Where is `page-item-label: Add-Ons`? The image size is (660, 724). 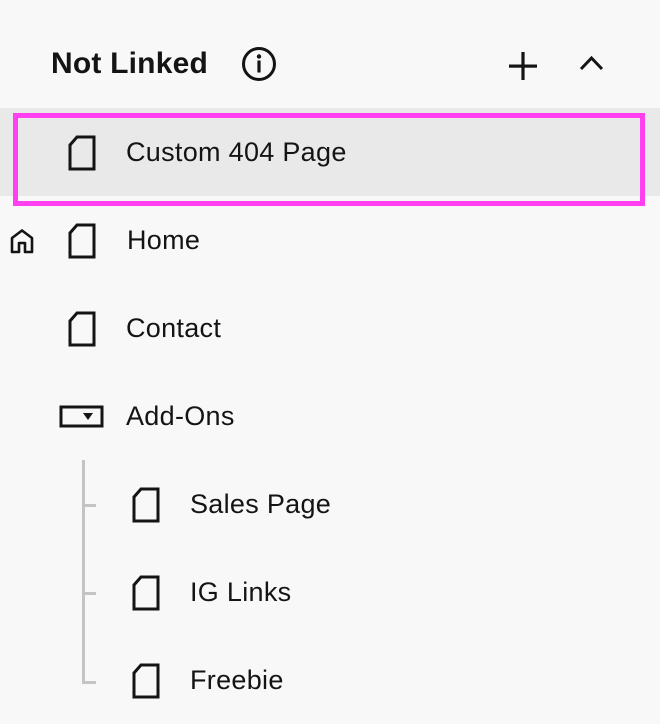 page-item-label: Add-Ons is located at coordinates (180, 416).